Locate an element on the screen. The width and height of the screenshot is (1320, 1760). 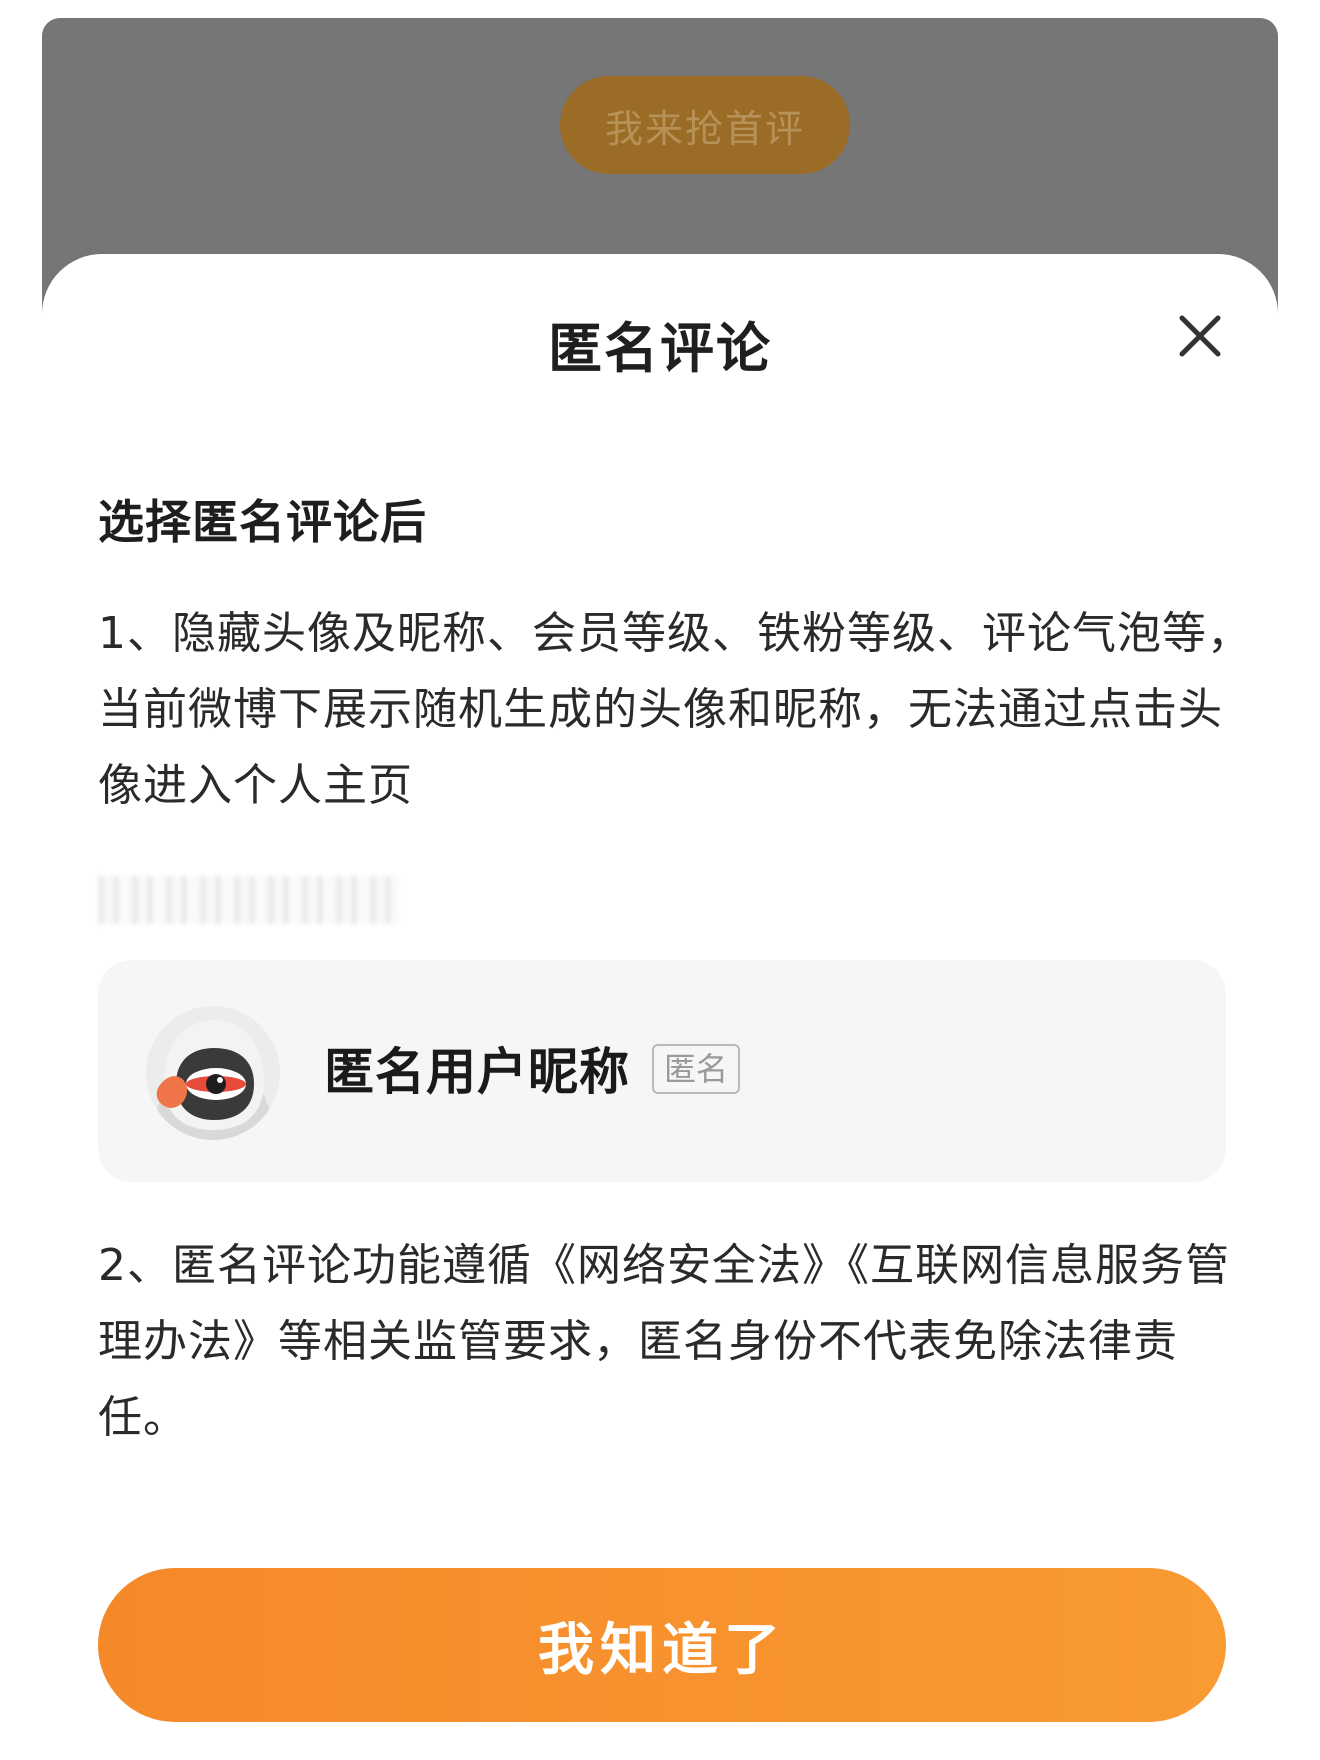
anonymous-preview-card: 匿名用户昵称 匿名 is located at coordinates (662, 1071).